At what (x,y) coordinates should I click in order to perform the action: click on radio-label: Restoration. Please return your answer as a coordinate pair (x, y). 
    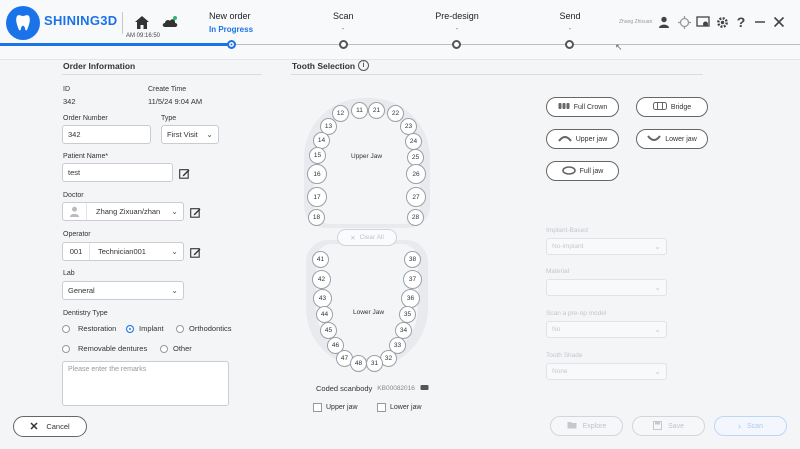
    Looking at the image, I should click on (97, 328).